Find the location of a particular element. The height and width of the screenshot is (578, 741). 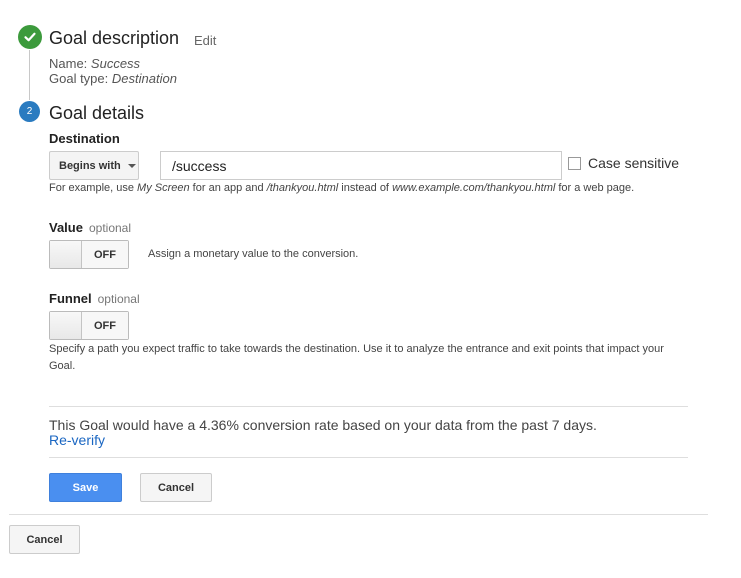

reverify-link: Re-verify is located at coordinates (77, 440).